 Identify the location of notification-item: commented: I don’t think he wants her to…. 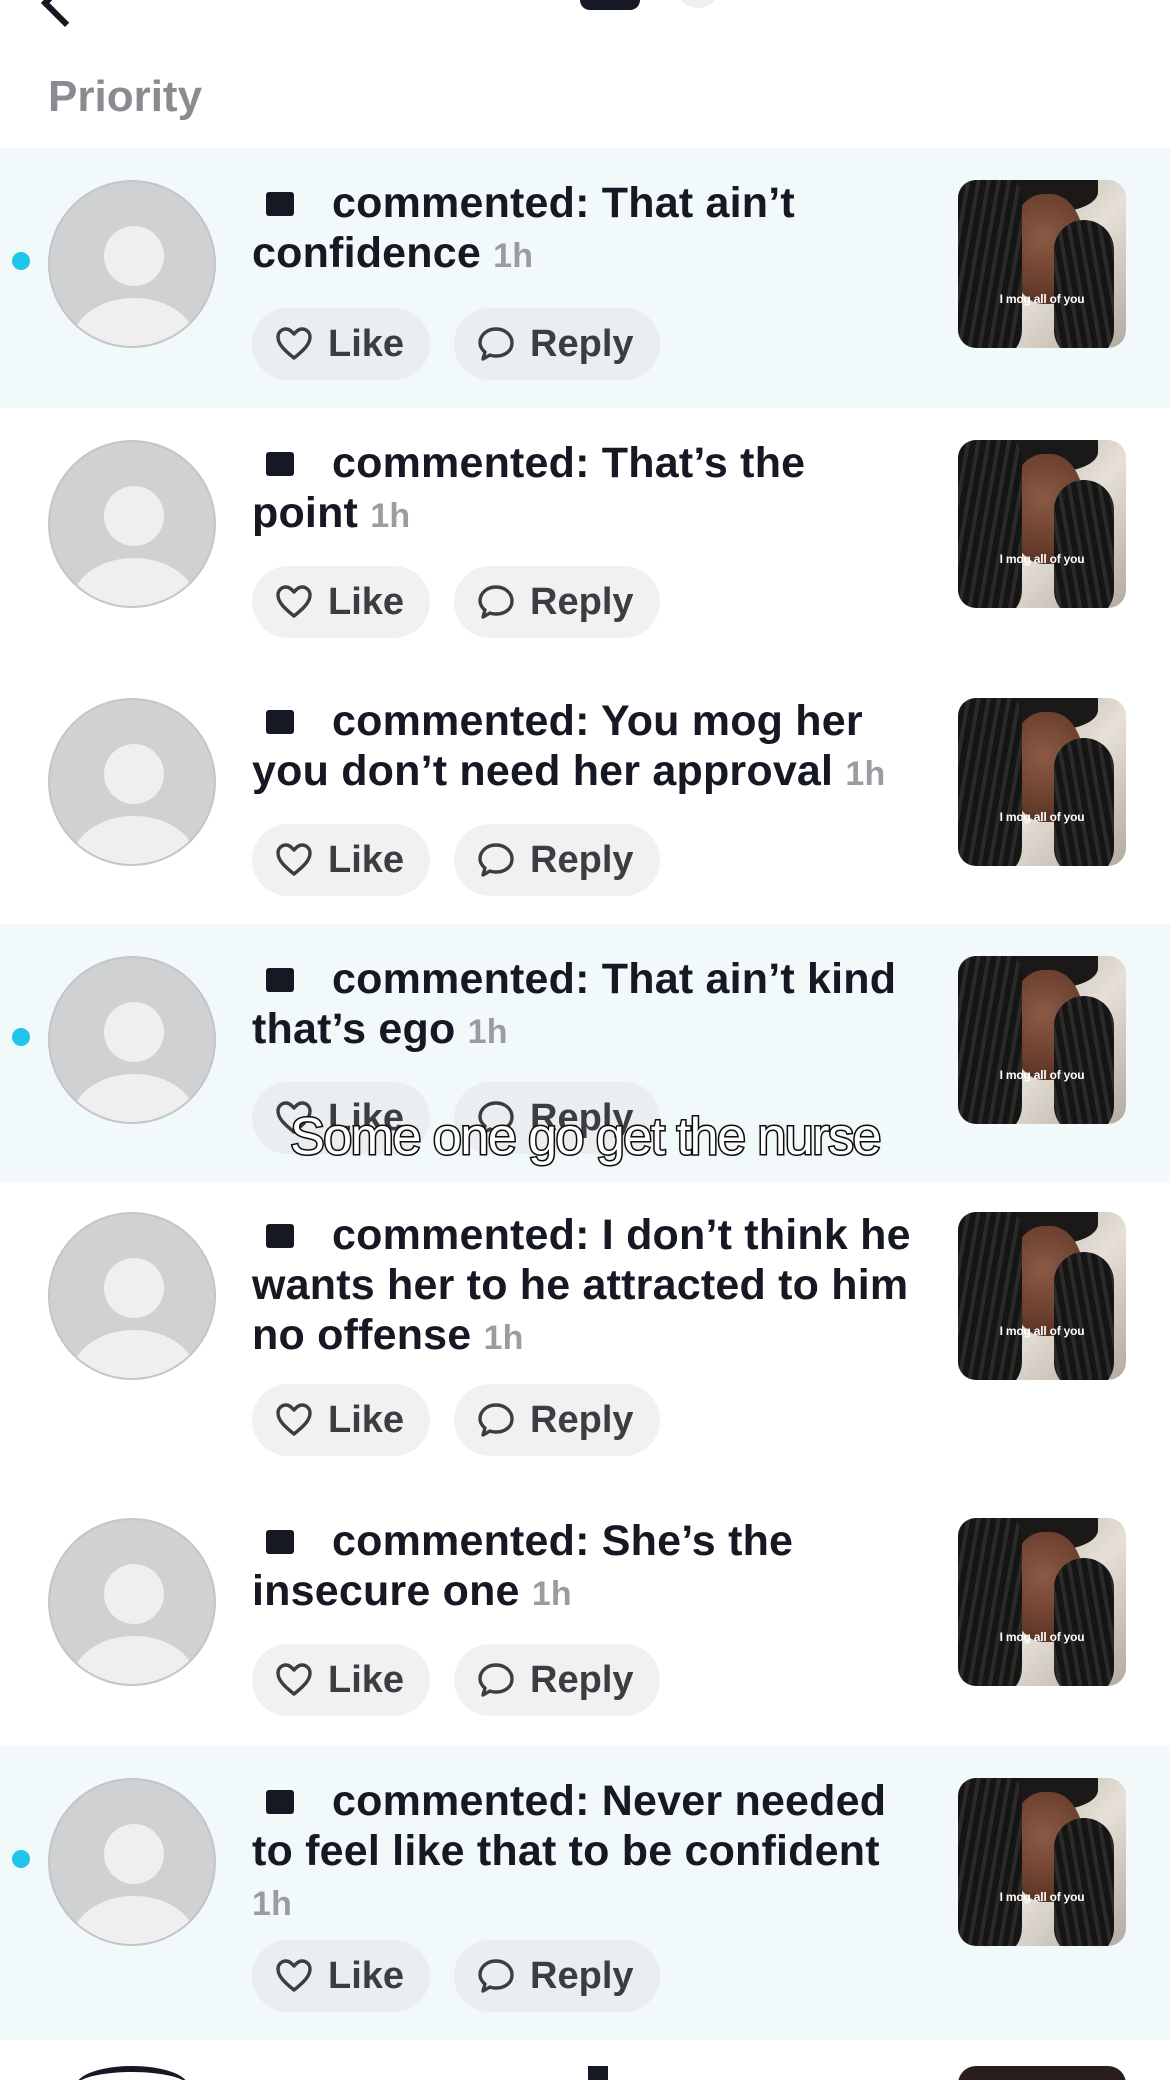
(585, 1335).